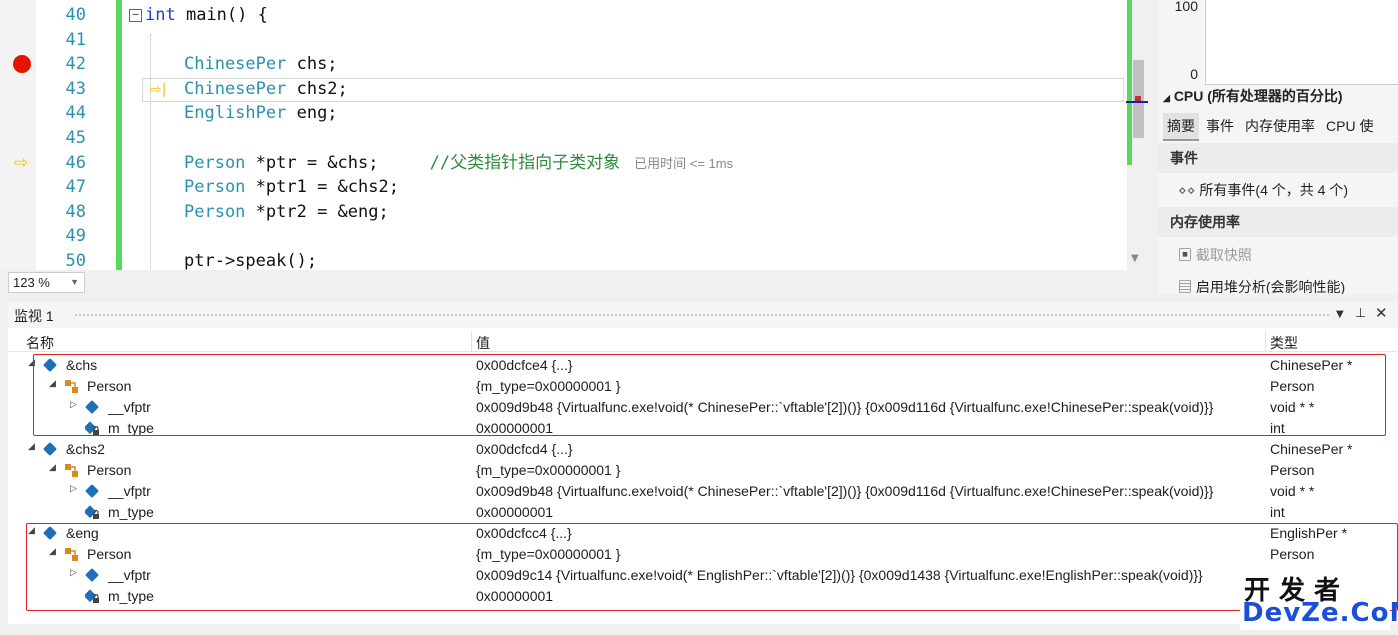 The width and height of the screenshot is (1398, 635). I want to click on code-text: *ptr2 = &eng;, so click(317, 211).